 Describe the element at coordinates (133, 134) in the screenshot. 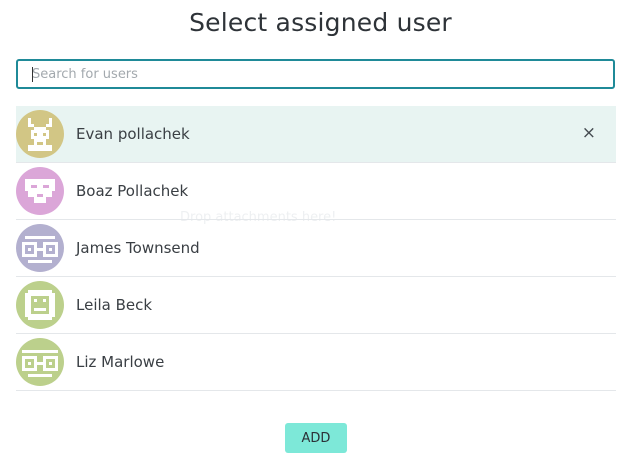

I see `user-name: Evan pollachek` at that location.